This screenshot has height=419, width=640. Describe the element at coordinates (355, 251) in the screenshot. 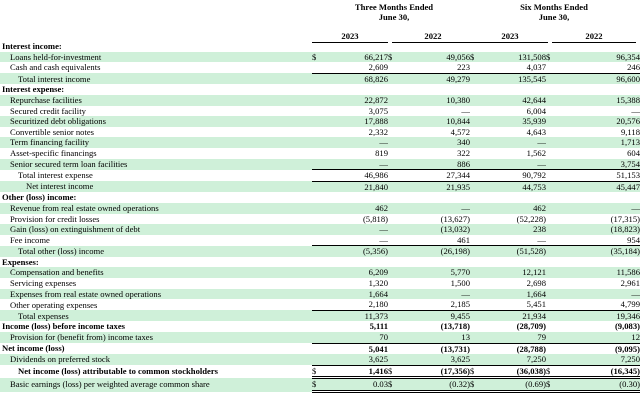

I see `value-cell: (5,356)` at that location.